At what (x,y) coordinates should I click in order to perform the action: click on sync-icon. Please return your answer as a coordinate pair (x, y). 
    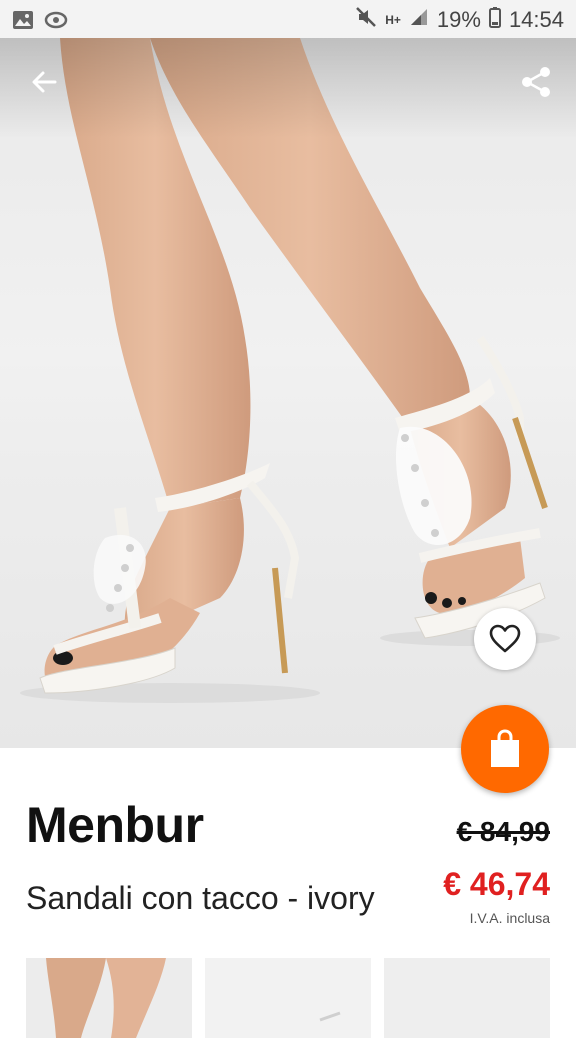
    Looking at the image, I should click on (56, 22).